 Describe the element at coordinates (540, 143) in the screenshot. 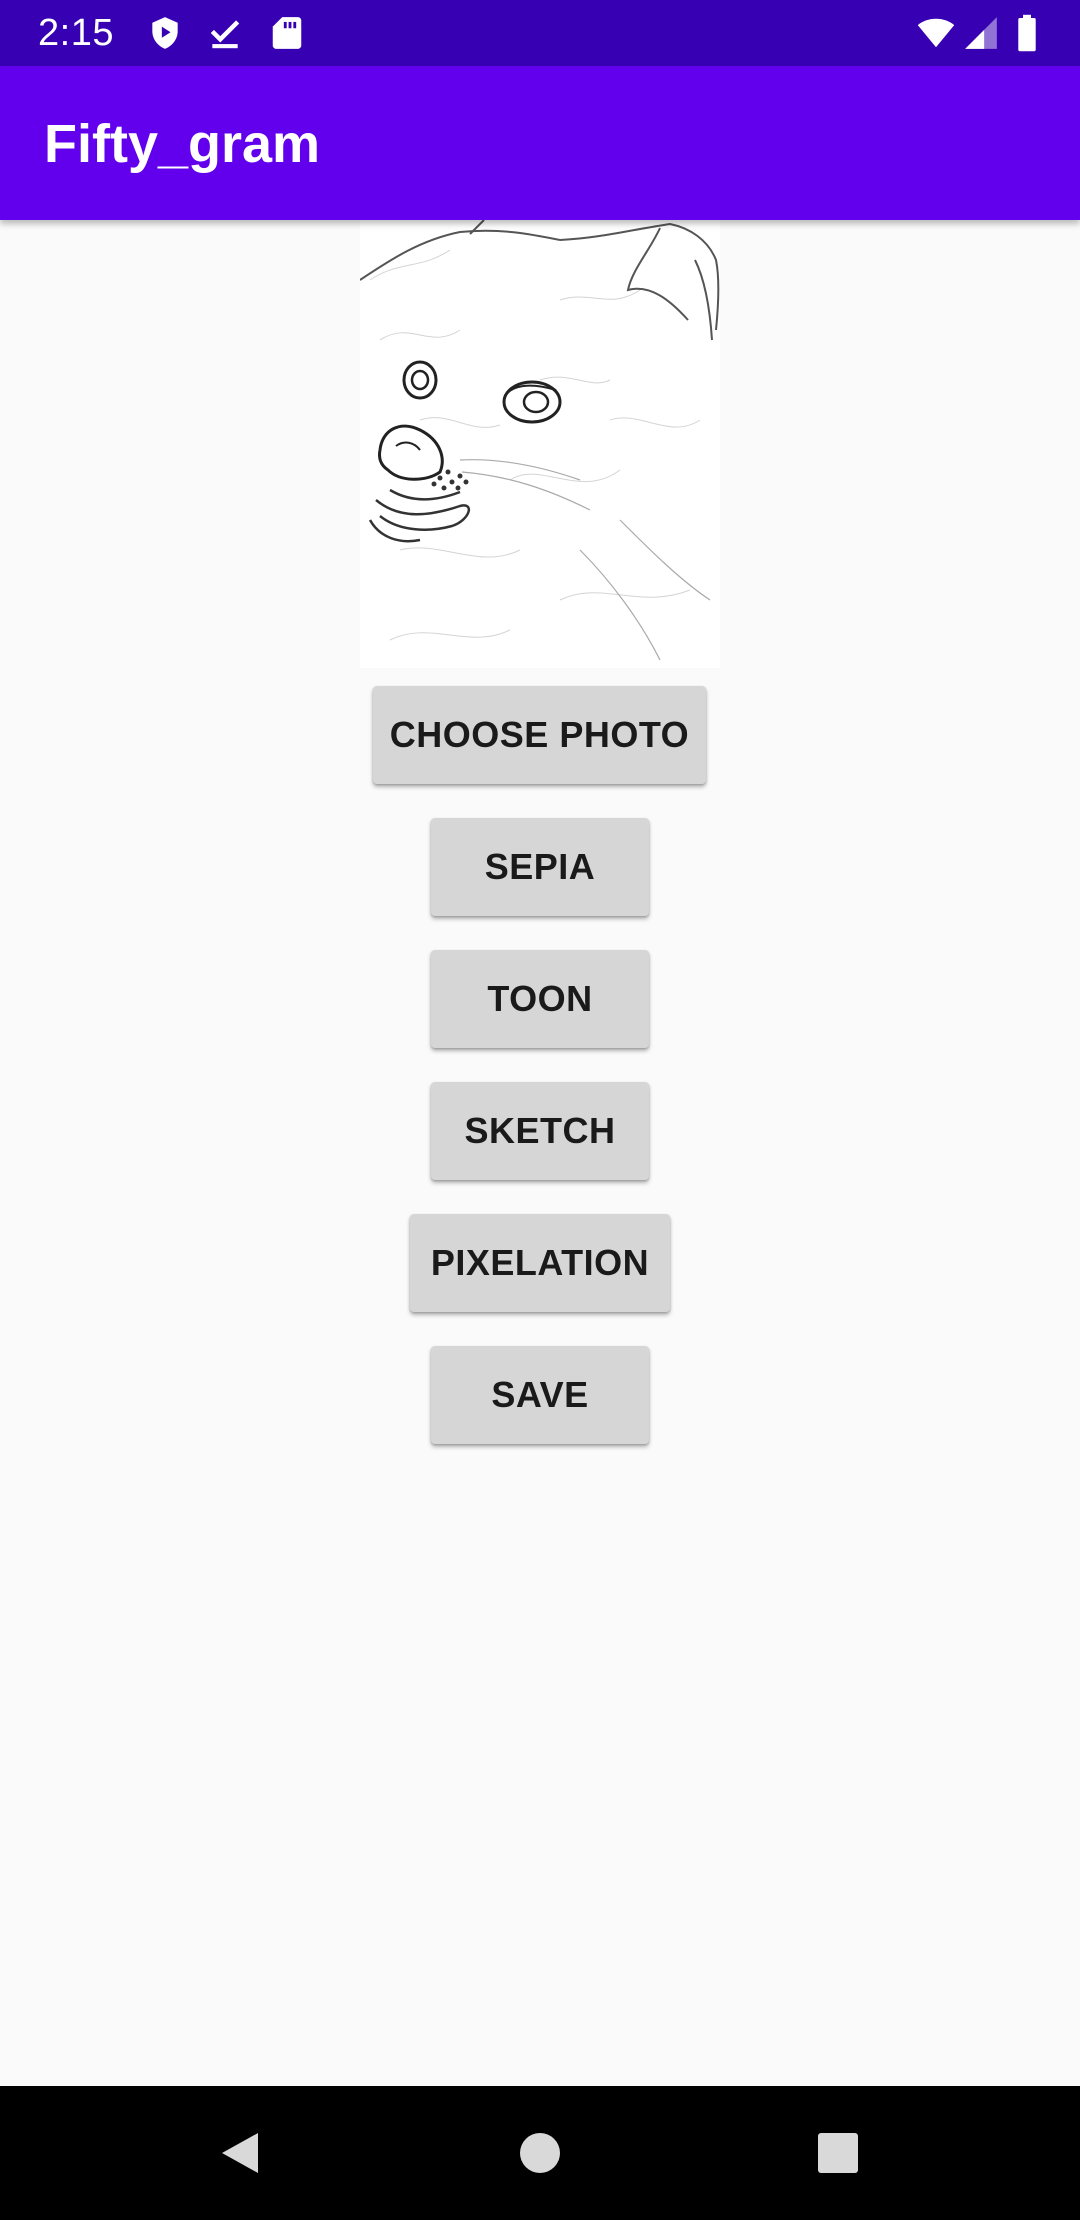

I see `app-bar: Fifty_gram` at that location.